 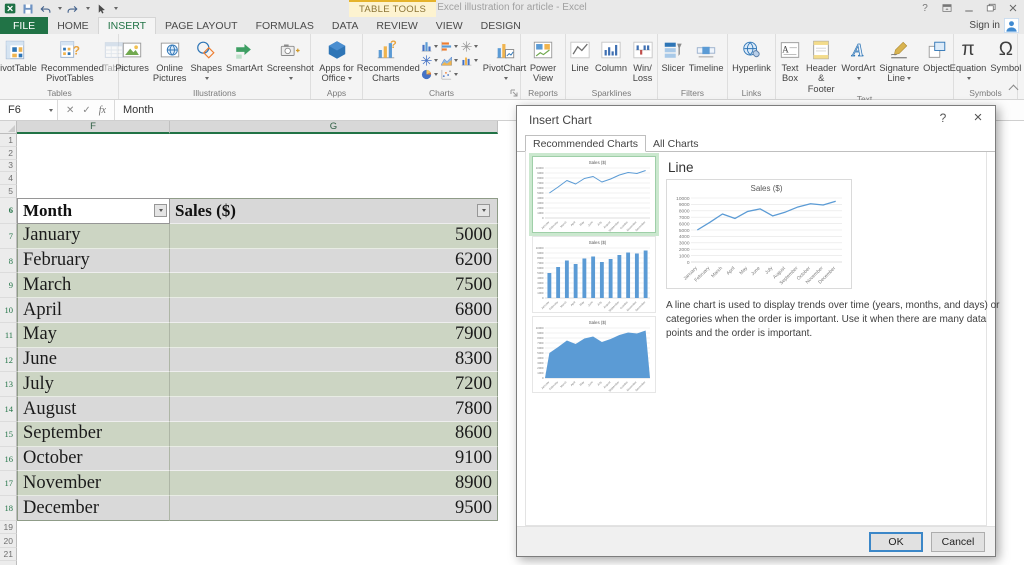 What do you see at coordinates (501, 25) in the screenshot?
I see `tab-design: DESIGN` at bounding box center [501, 25].